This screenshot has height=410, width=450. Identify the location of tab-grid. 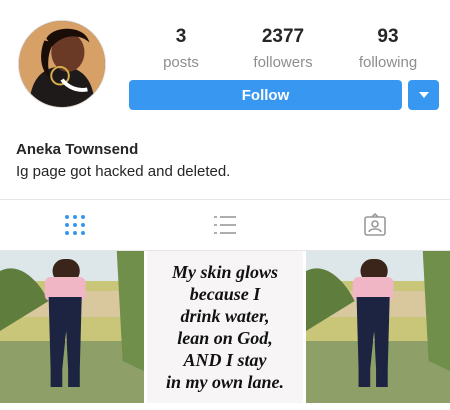
(75, 225).